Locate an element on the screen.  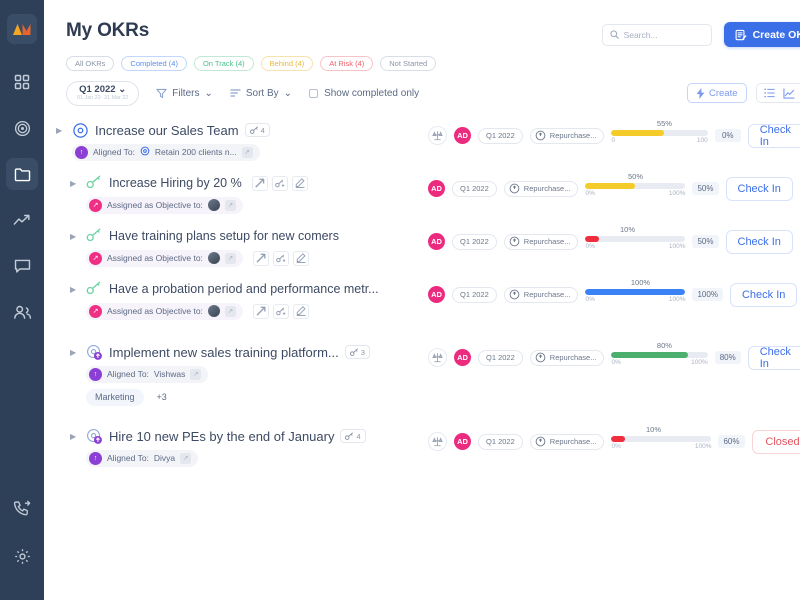
filter-pill-not-started: Not Started is located at coordinates (408, 63).